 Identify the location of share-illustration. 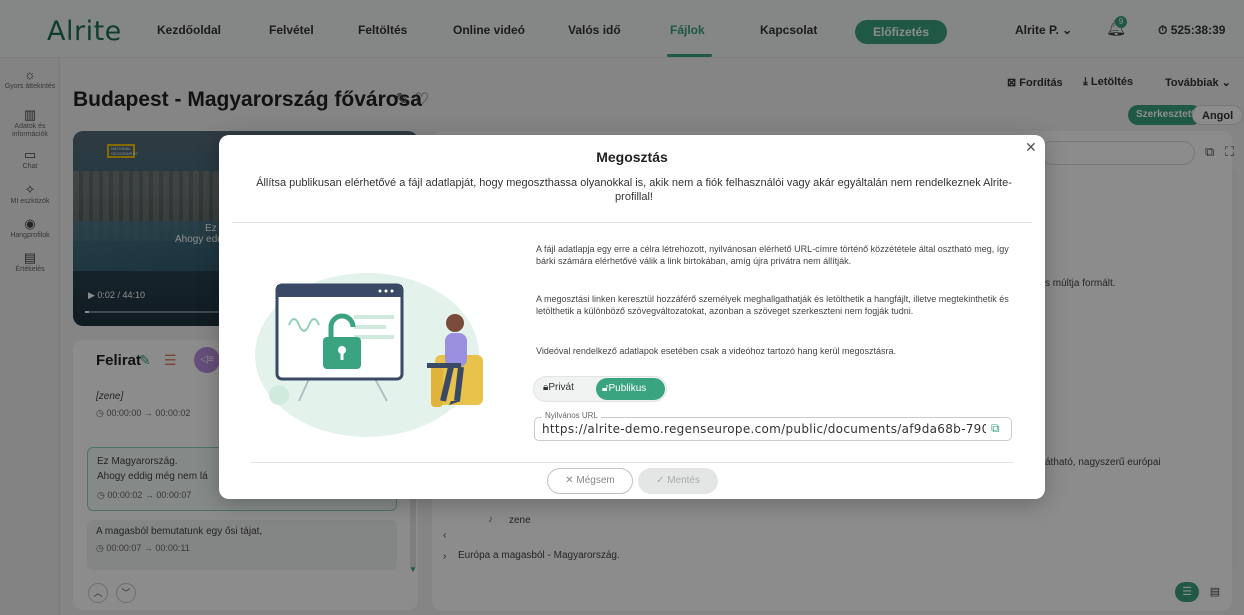
(369, 355).